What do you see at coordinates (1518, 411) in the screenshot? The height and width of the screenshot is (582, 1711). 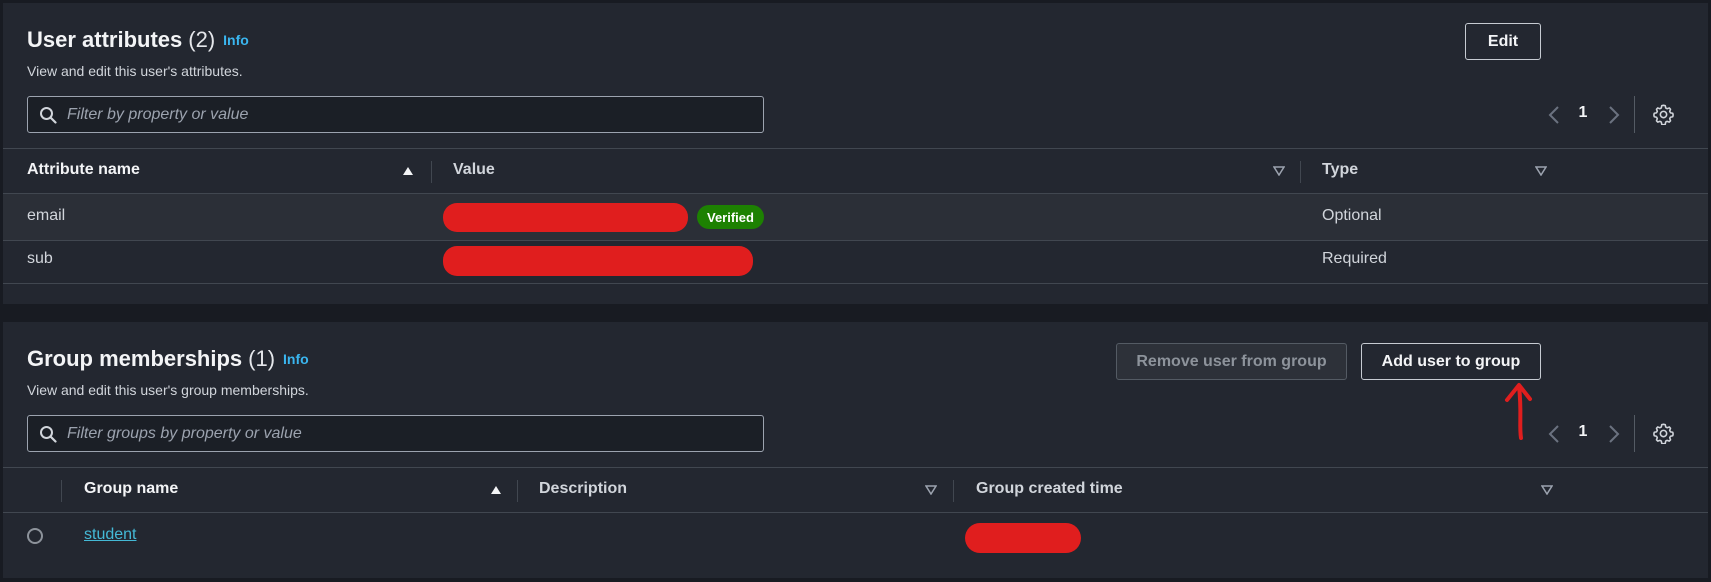 I see `annotation-arrow-icon` at bounding box center [1518, 411].